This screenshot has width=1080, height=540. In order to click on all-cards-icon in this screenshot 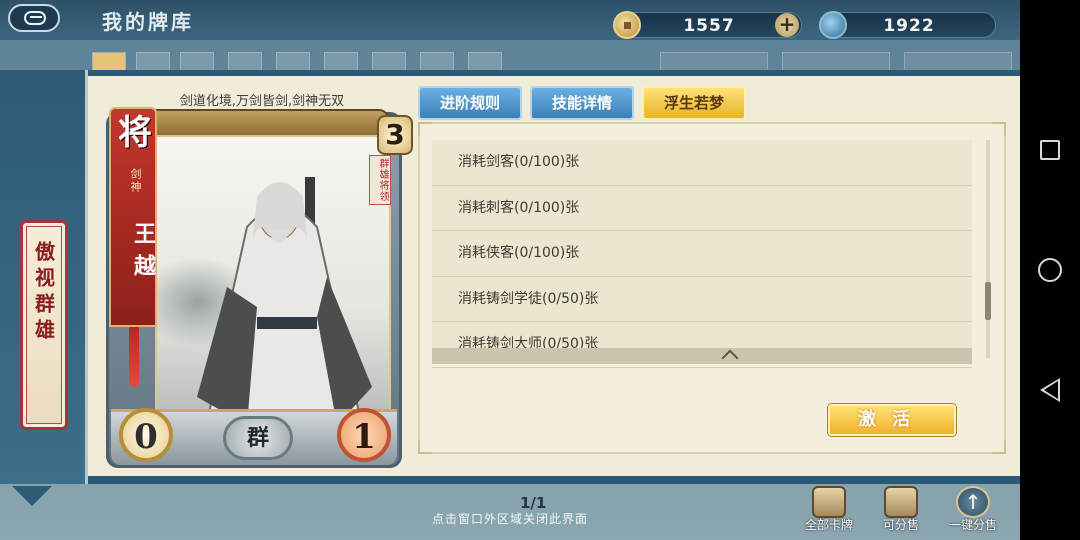, I will do `click(829, 502)`.